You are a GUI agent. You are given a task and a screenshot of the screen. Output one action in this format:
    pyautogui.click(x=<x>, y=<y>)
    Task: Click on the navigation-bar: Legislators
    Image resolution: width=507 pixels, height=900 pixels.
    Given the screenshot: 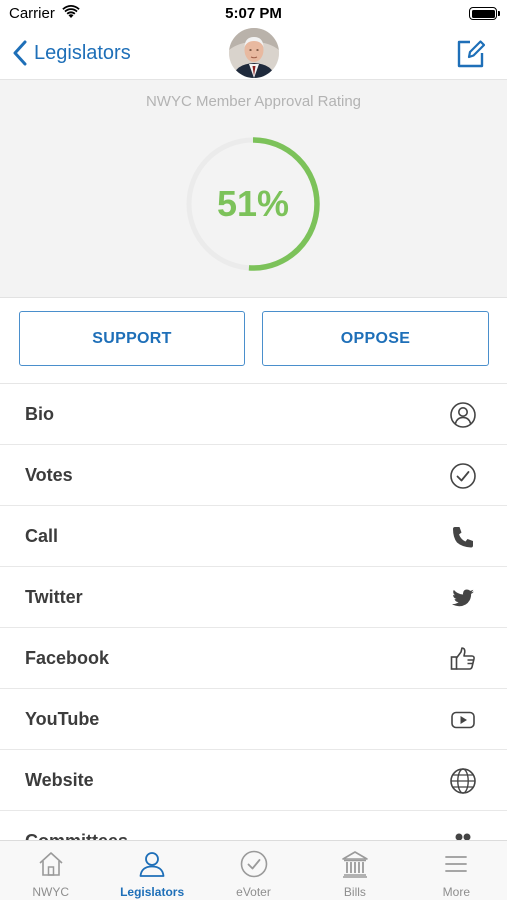 What is the action you would take?
    pyautogui.click(x=253, y=54)
    